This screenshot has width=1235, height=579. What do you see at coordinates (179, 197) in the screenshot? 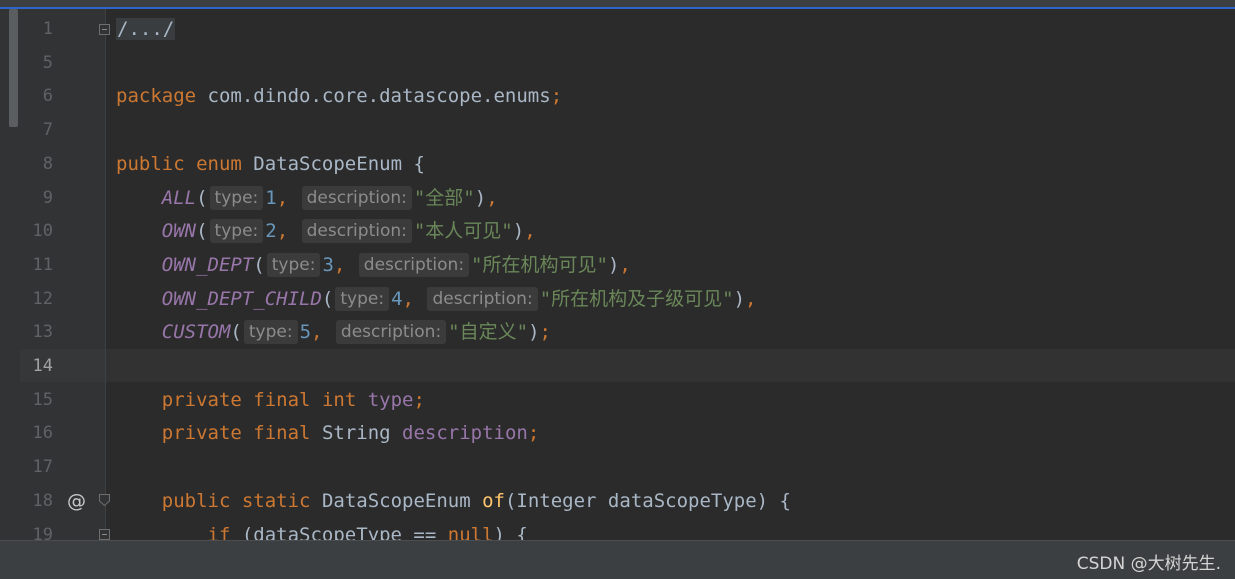
I see `code-token: ALL` at bounding box center [179, 197].